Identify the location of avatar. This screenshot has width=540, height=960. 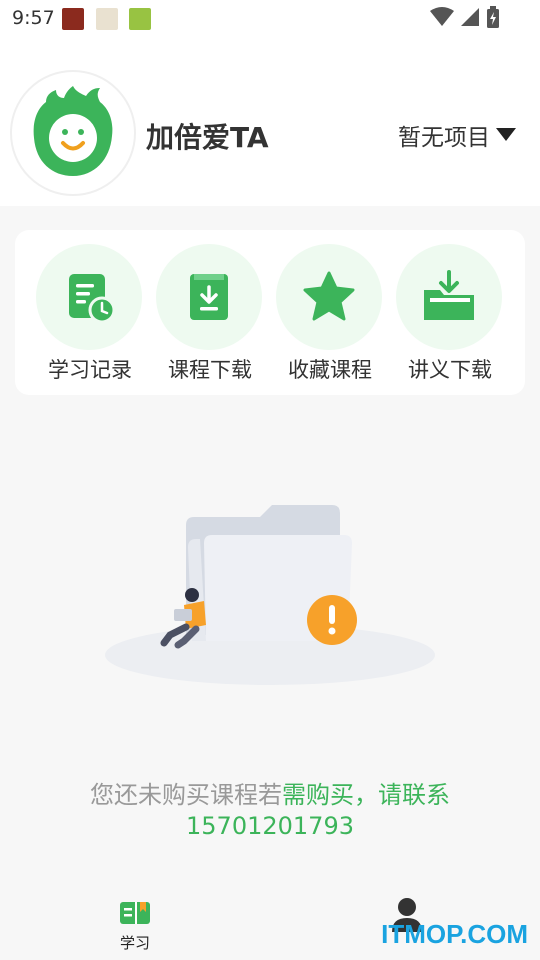
(73, 133).